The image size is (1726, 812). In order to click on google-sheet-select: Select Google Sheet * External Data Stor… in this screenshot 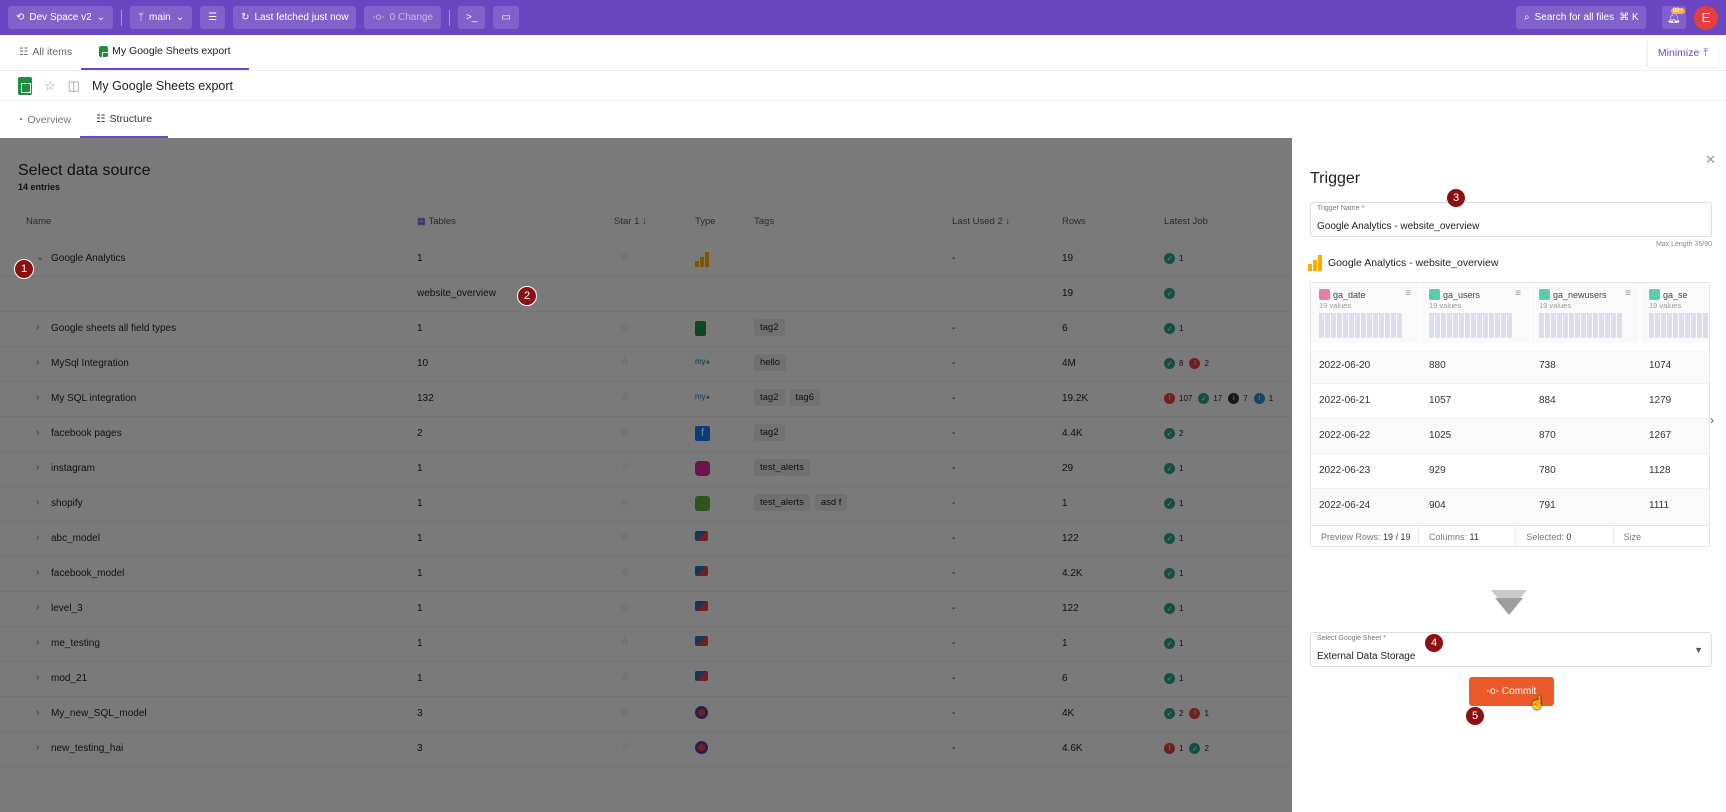, I will do `click(1511, 649)`.